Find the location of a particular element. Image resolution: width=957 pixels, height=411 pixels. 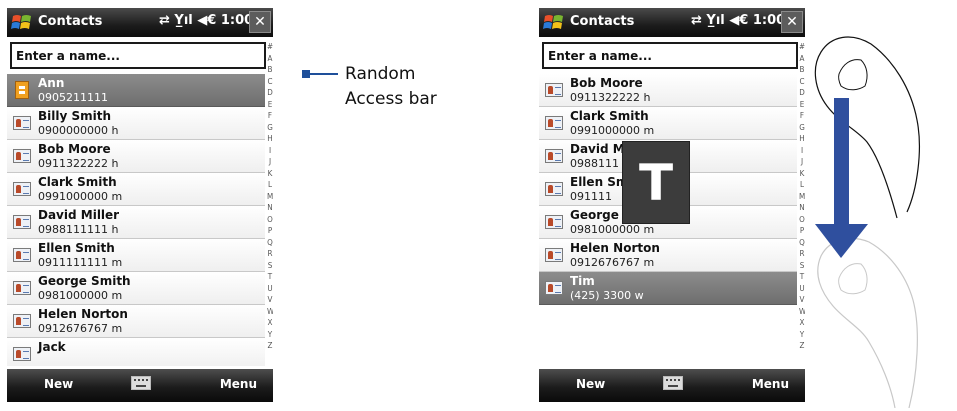

jump-letter-popup: T is located at coordinates (656, 182).